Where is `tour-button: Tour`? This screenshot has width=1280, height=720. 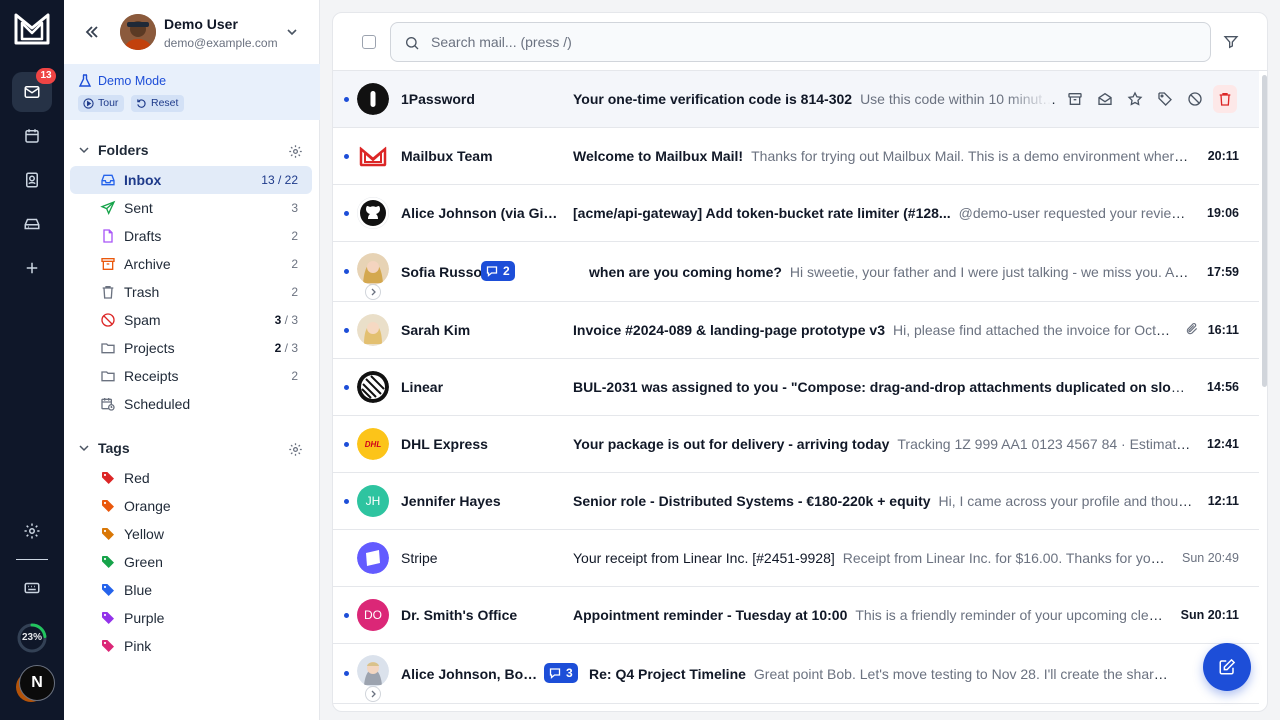 tour-button: Tour is located at coordinates (101, 103).